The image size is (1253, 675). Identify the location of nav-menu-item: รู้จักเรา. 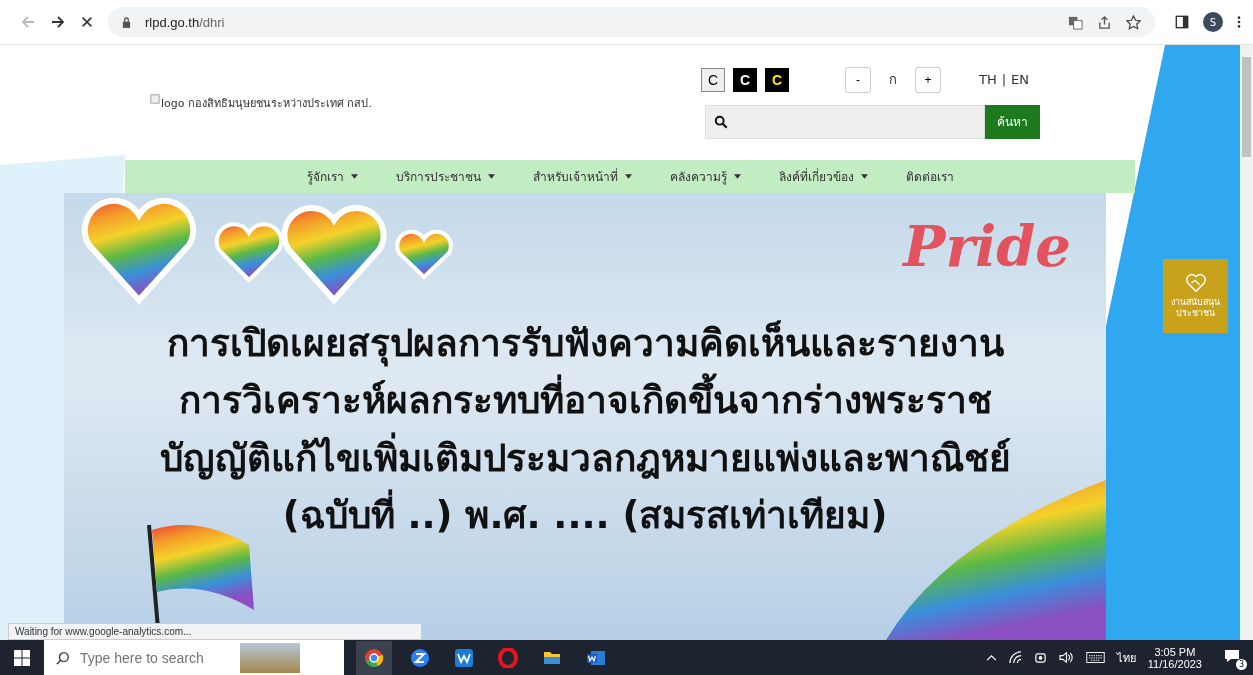
(332, 176).